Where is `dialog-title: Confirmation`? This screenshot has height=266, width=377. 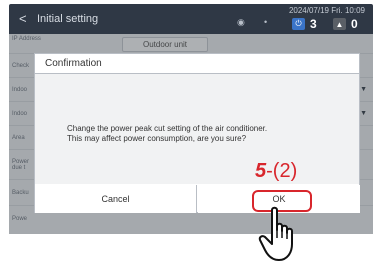
dialog-title: Confirmation is located at coordinates (197, 64).